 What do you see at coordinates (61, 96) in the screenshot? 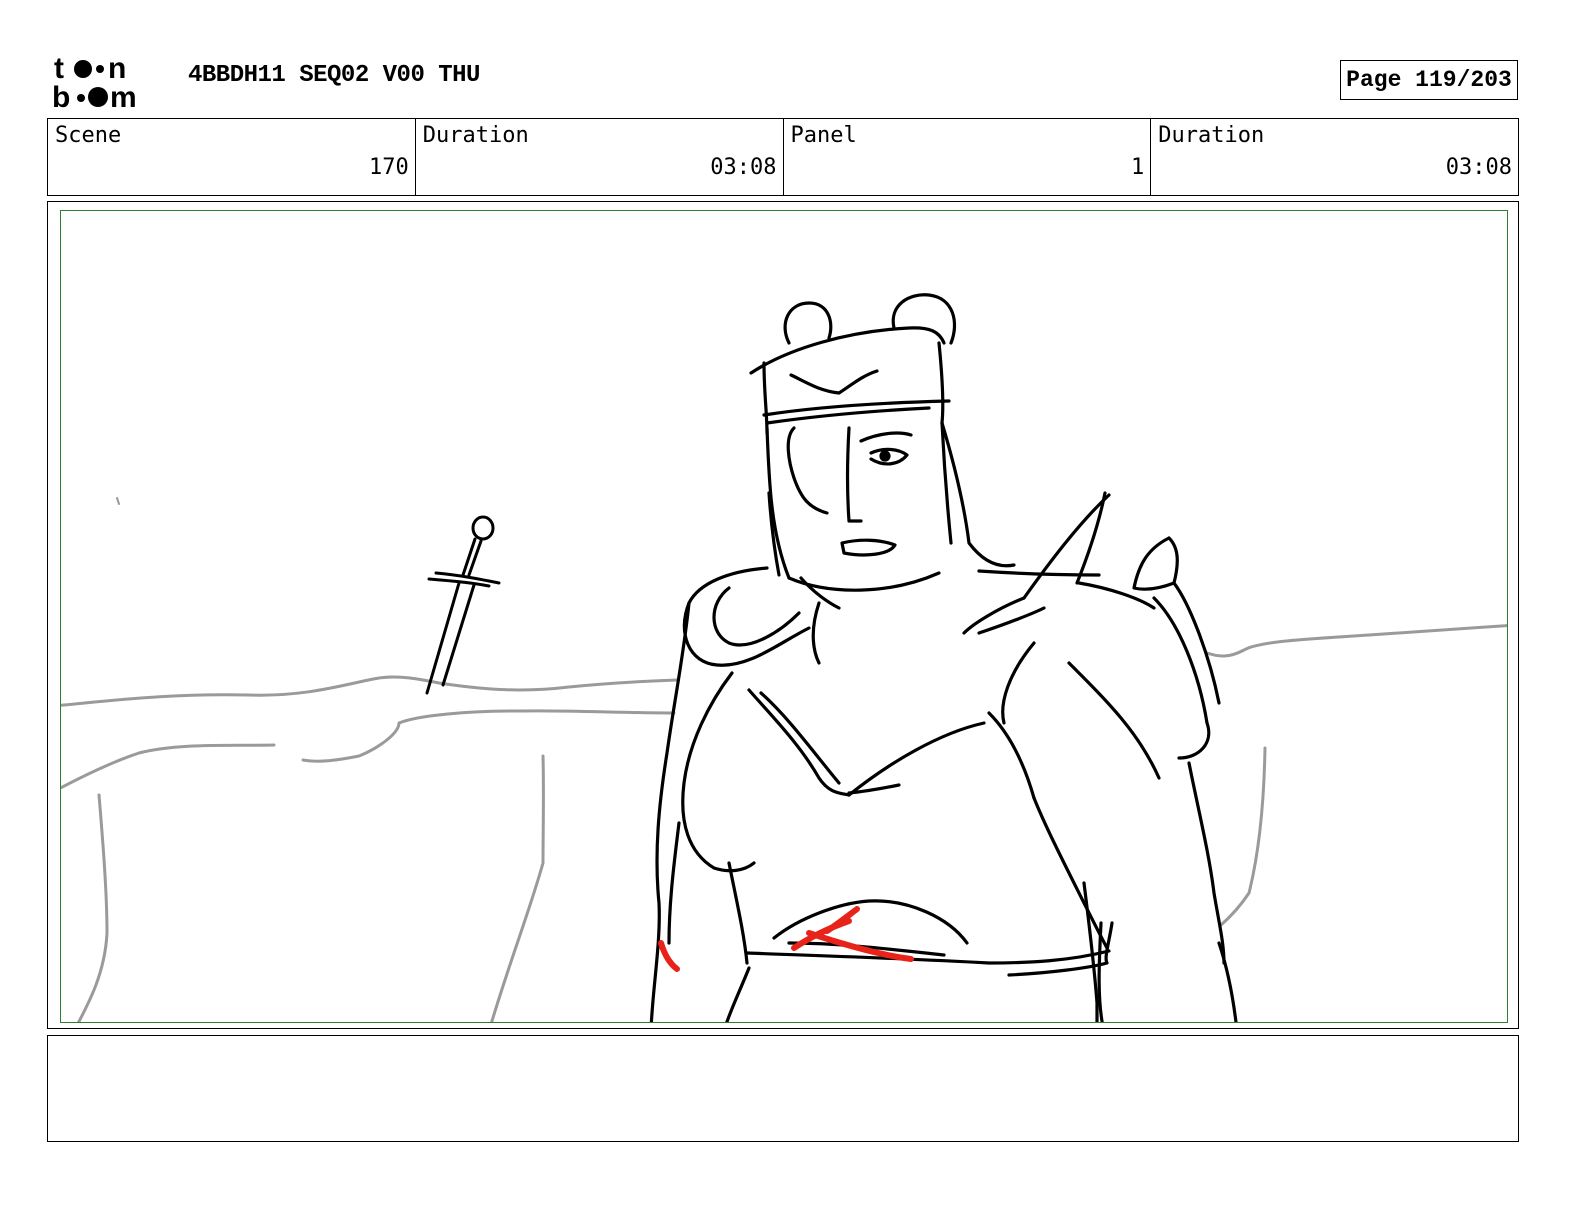
I see `svg-text: b` at bounding box center [61, 96].